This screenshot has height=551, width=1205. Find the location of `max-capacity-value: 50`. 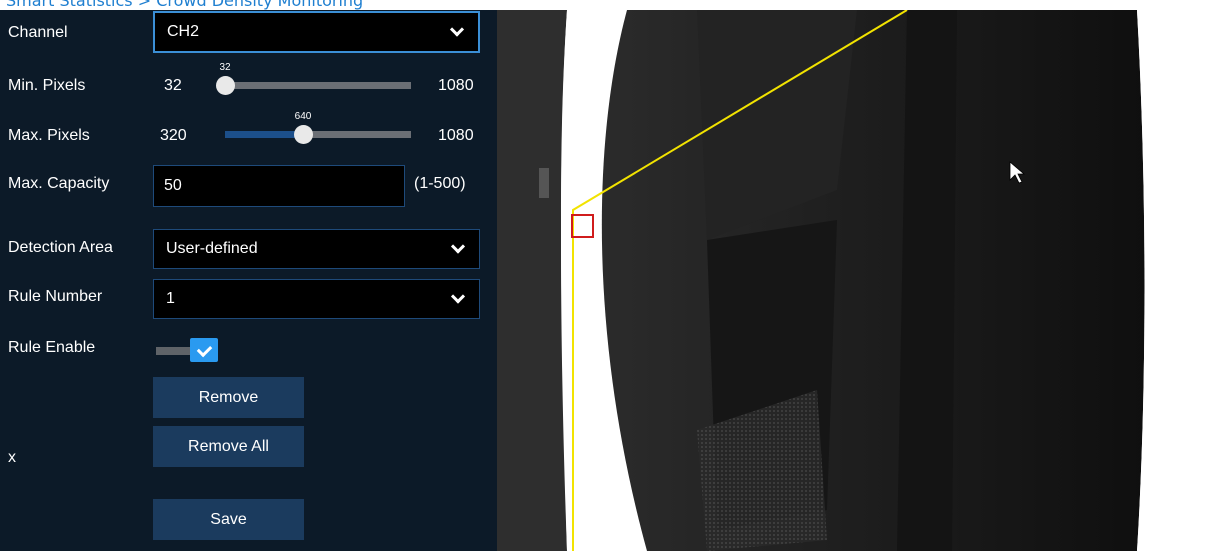

max-capacity-value: 50 is located at coordinates (173, 185).